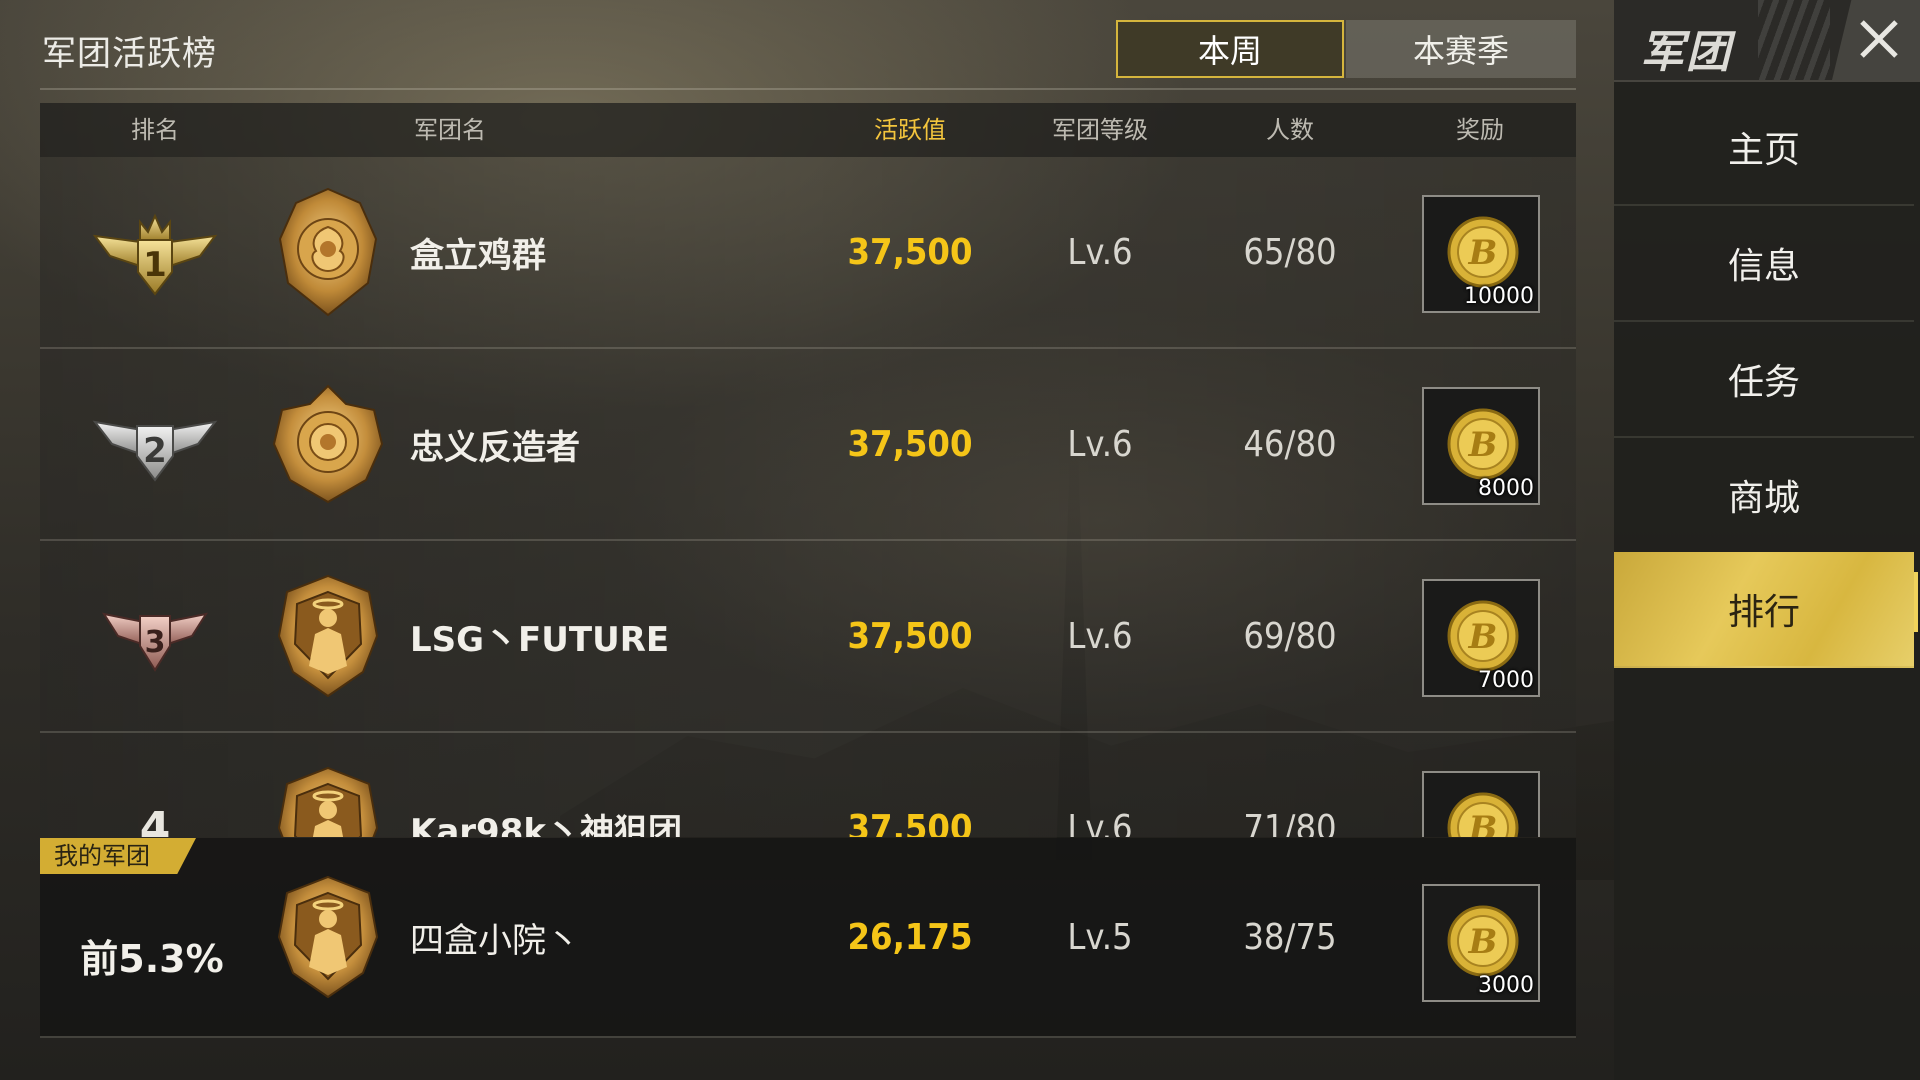 This screenshot has width=1920, height=1080. Describe the element at coordinates (1290, 130) in the screenshot. I see `column-members: 人数` at that location.